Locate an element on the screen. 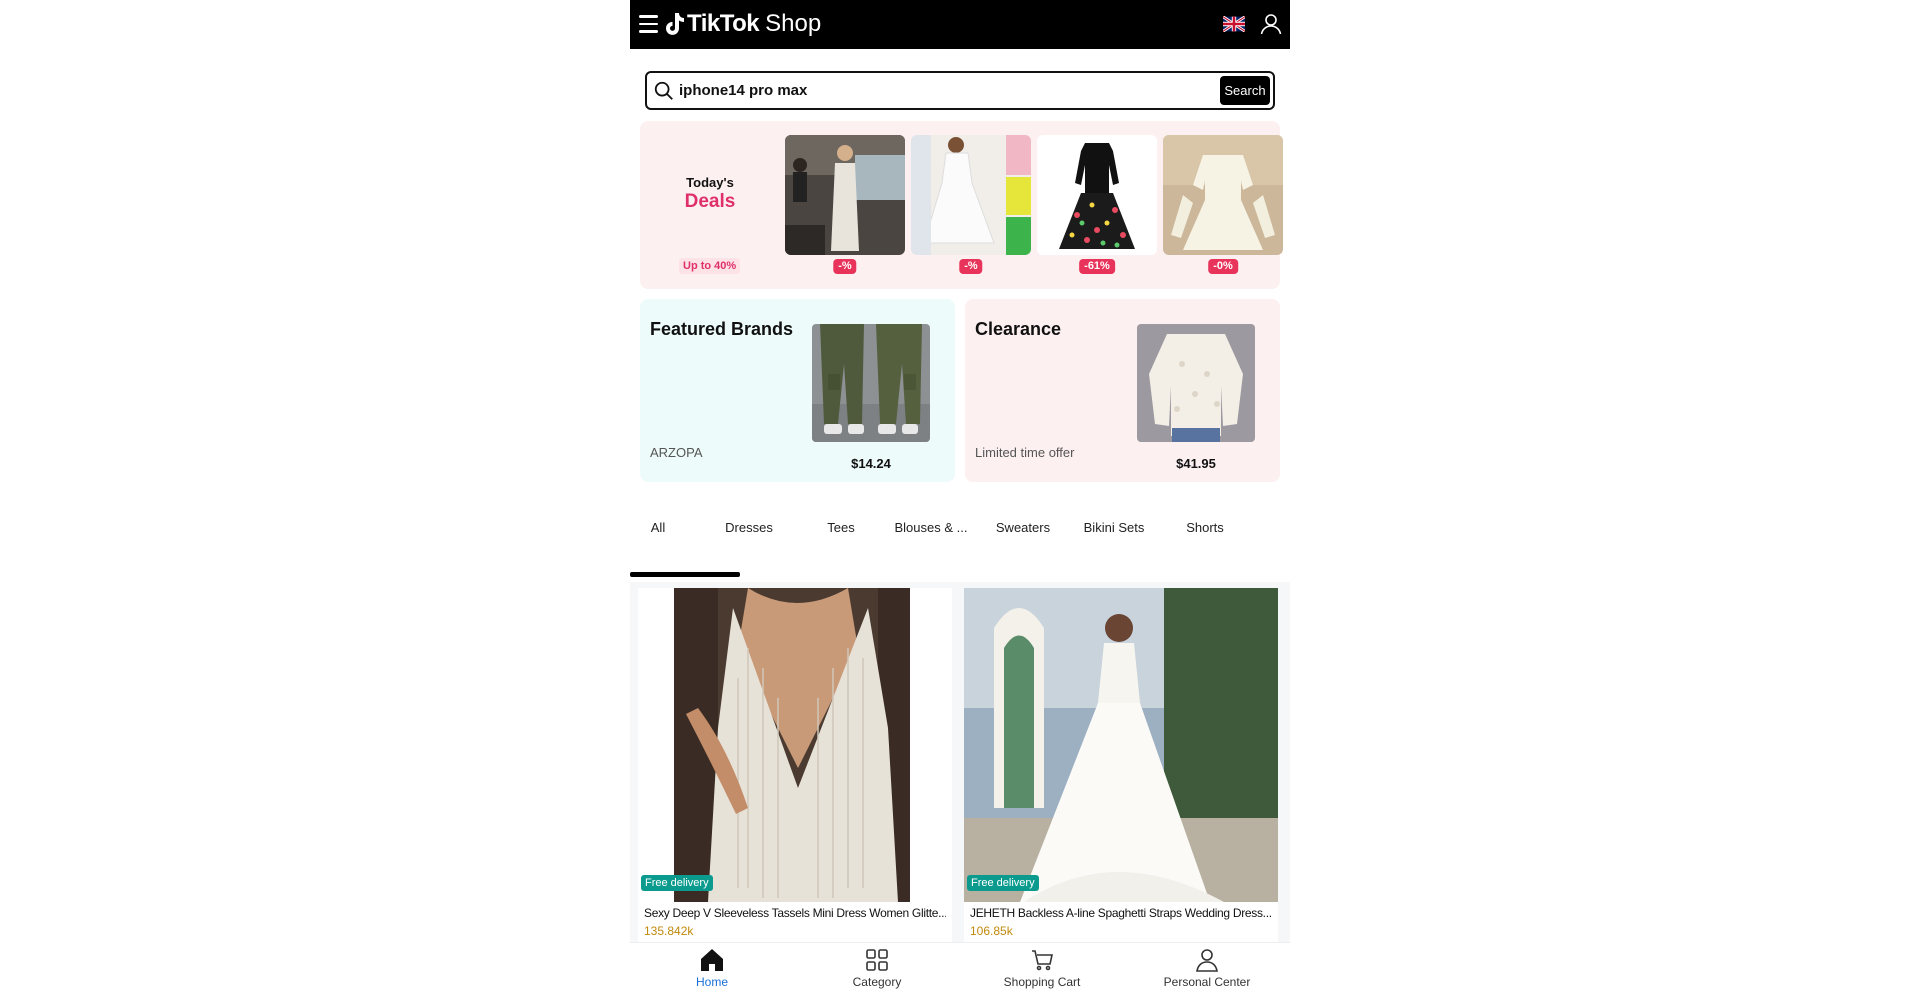 The image size is (1920, 993). search-button: Search is located at coordinates (1245, 90).